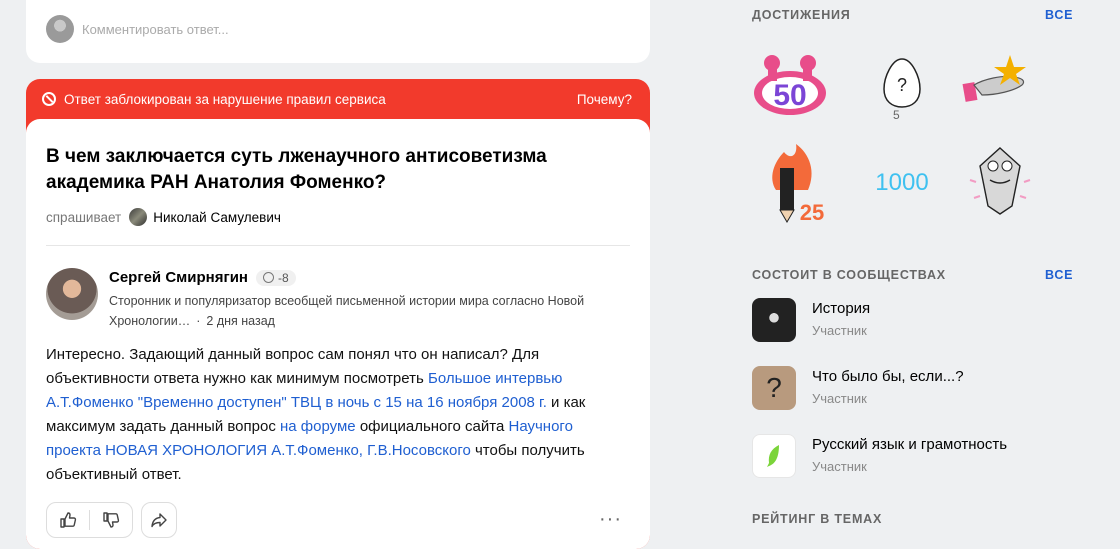 Image resolution: width=1120 pixels, height=549 pixels. I want to click on badge-50: 50, so click(790, 85).